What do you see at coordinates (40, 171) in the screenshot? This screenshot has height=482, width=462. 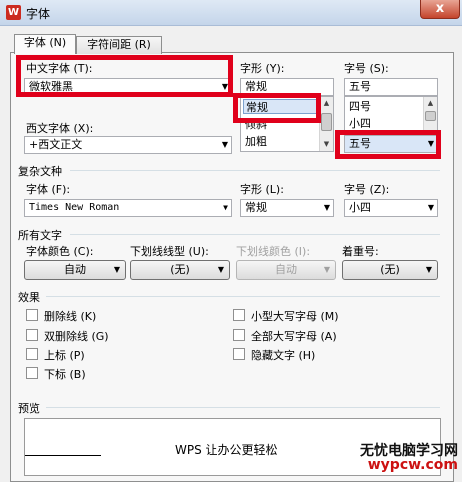 I see `complex-script-section: 复杂文种` at bounding box center [40, 171].